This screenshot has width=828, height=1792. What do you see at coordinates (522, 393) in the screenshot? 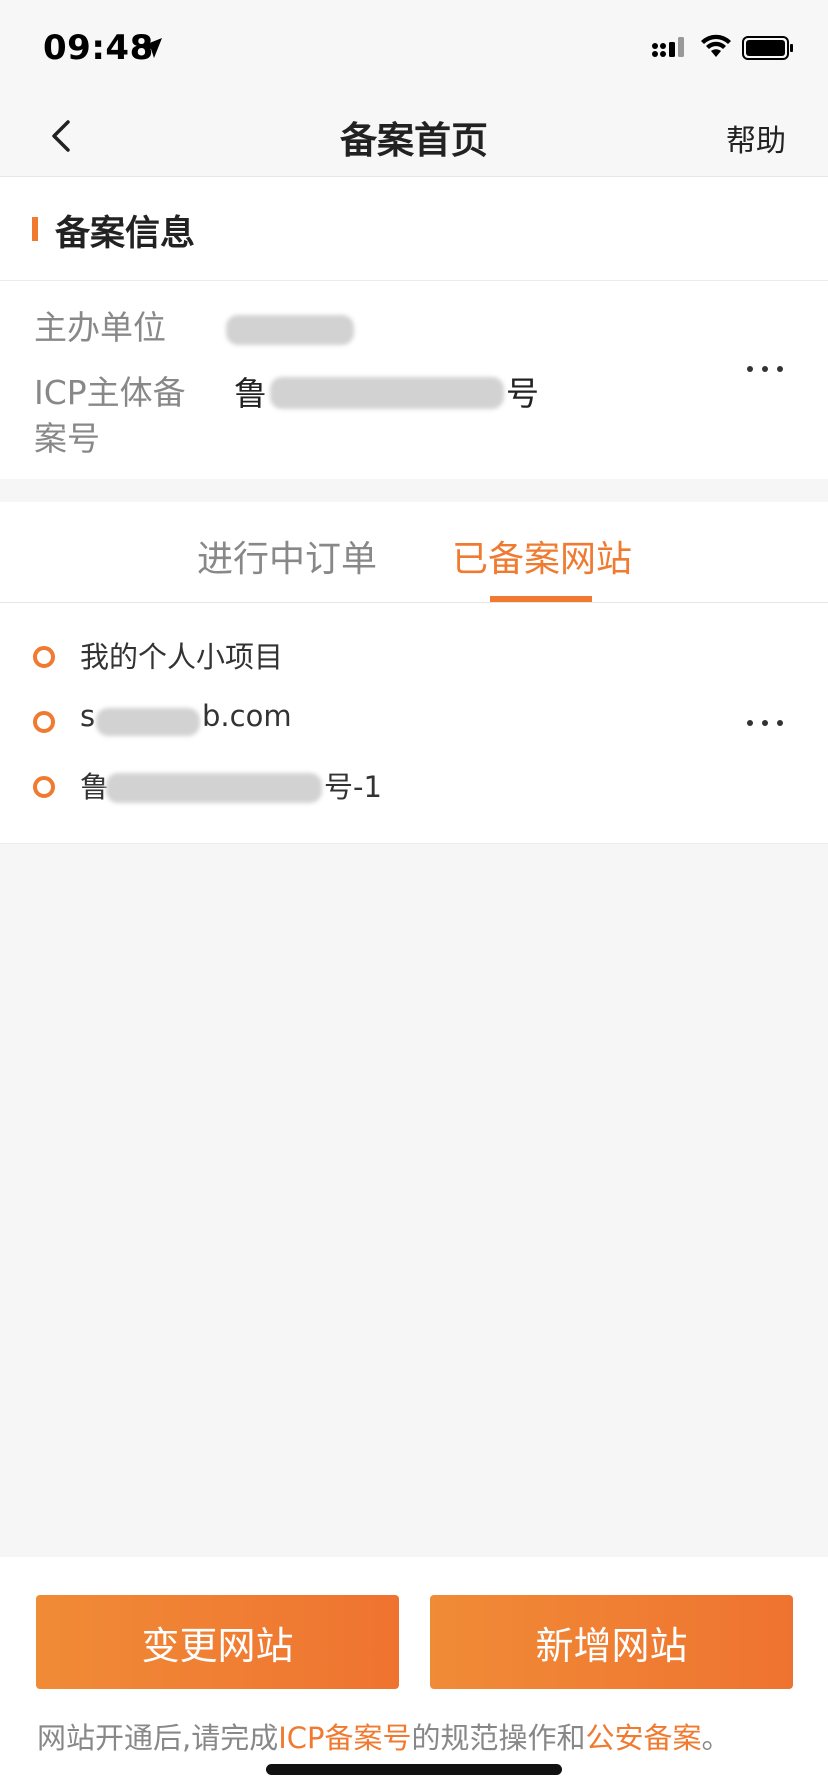
I see `icp-value-suffix: 号` at bounding box center [522, 393].